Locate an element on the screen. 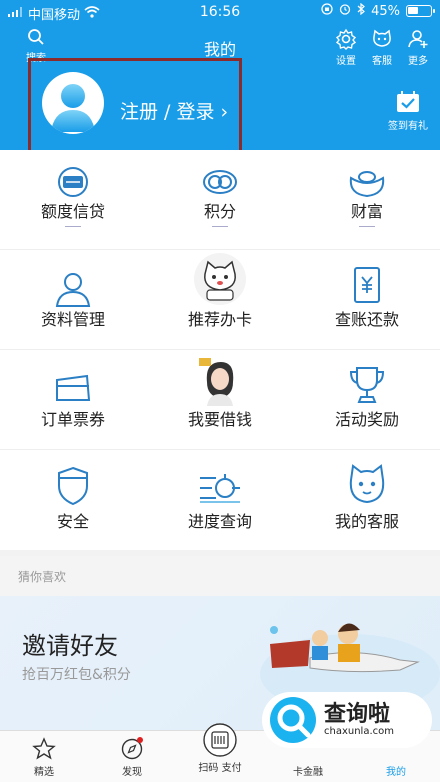 This screenshot has width=440, height=782. watermark: 查询啦 chaxunla.com is located at coordinates (347, 720).